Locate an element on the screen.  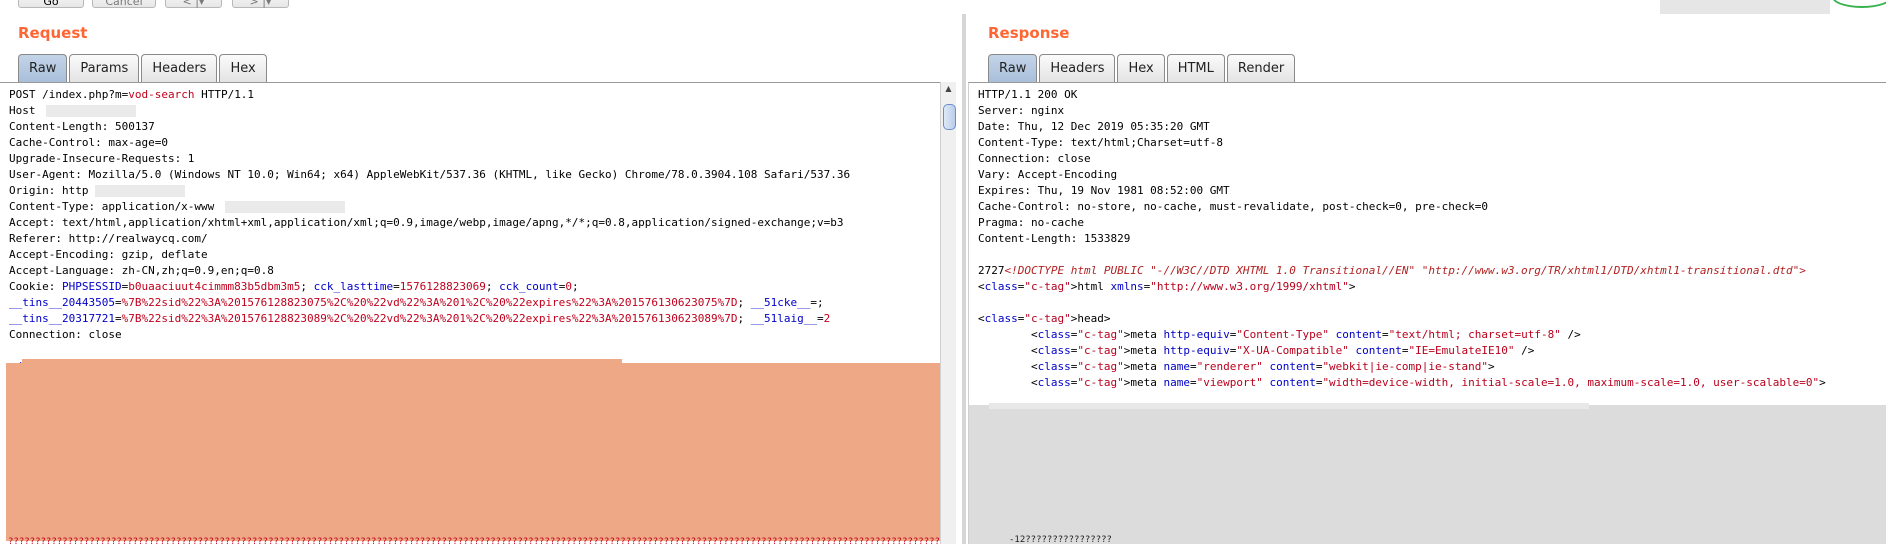
origin-value-redaction is located at coordinates (140, 191).